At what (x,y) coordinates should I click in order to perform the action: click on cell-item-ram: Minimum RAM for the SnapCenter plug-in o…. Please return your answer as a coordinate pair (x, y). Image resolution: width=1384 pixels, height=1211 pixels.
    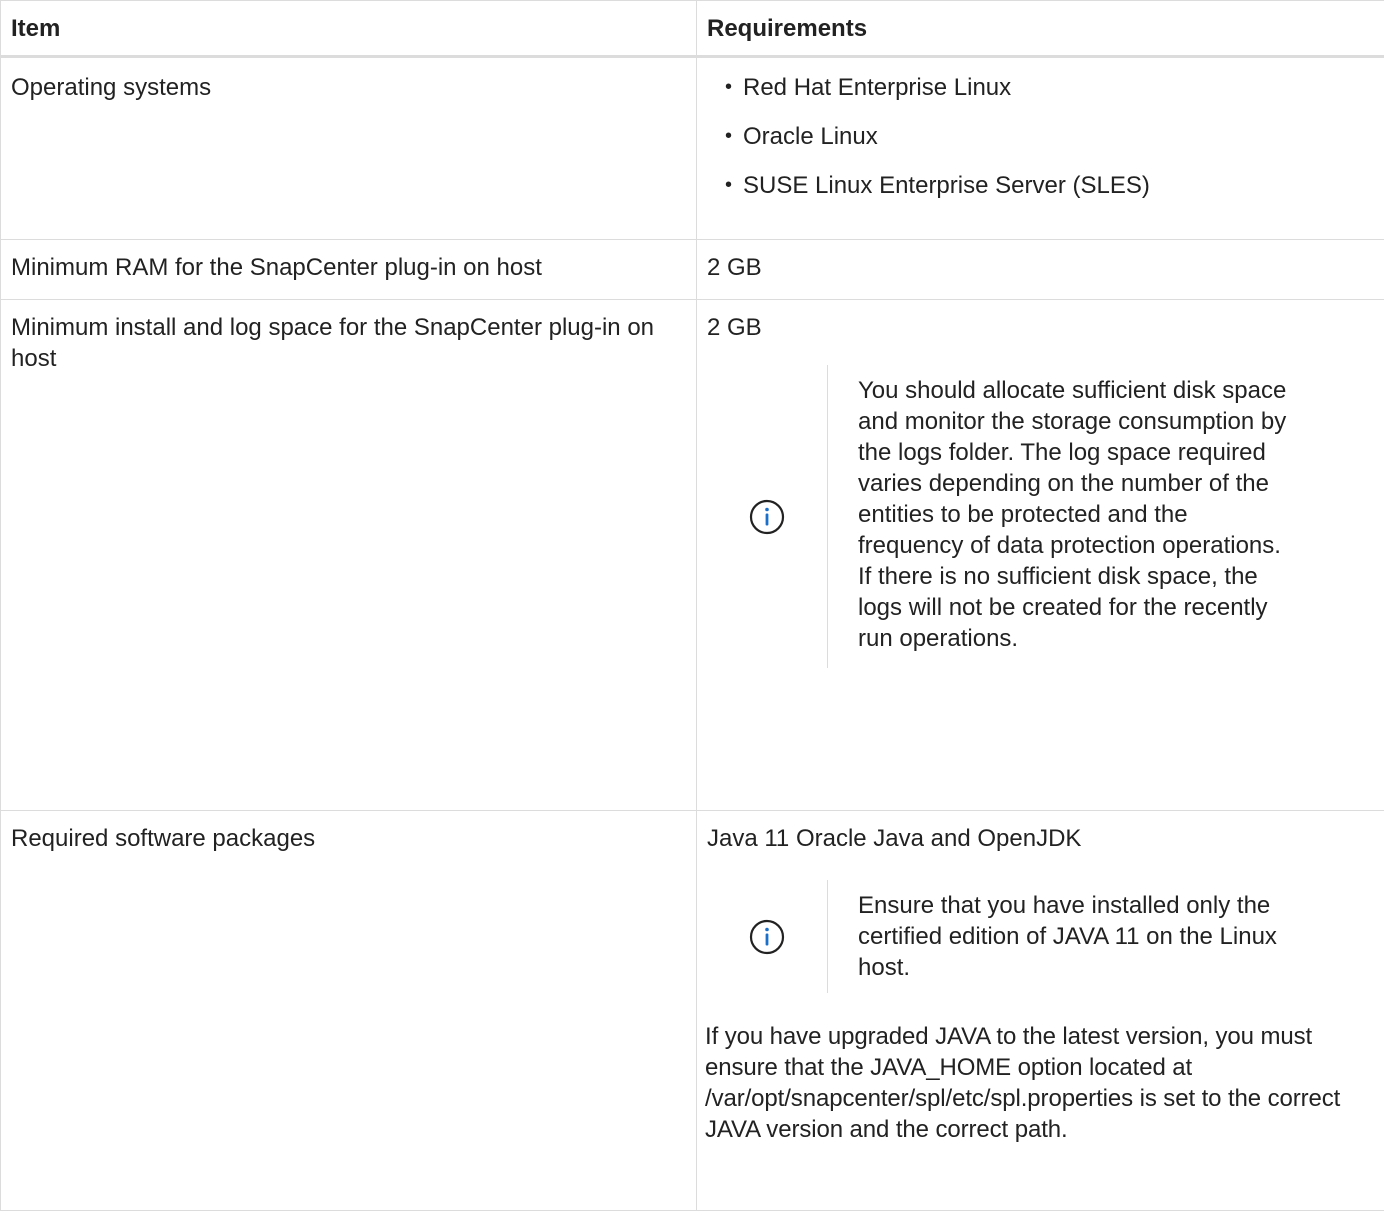
    Looking at the image, I should click on (349, 270).